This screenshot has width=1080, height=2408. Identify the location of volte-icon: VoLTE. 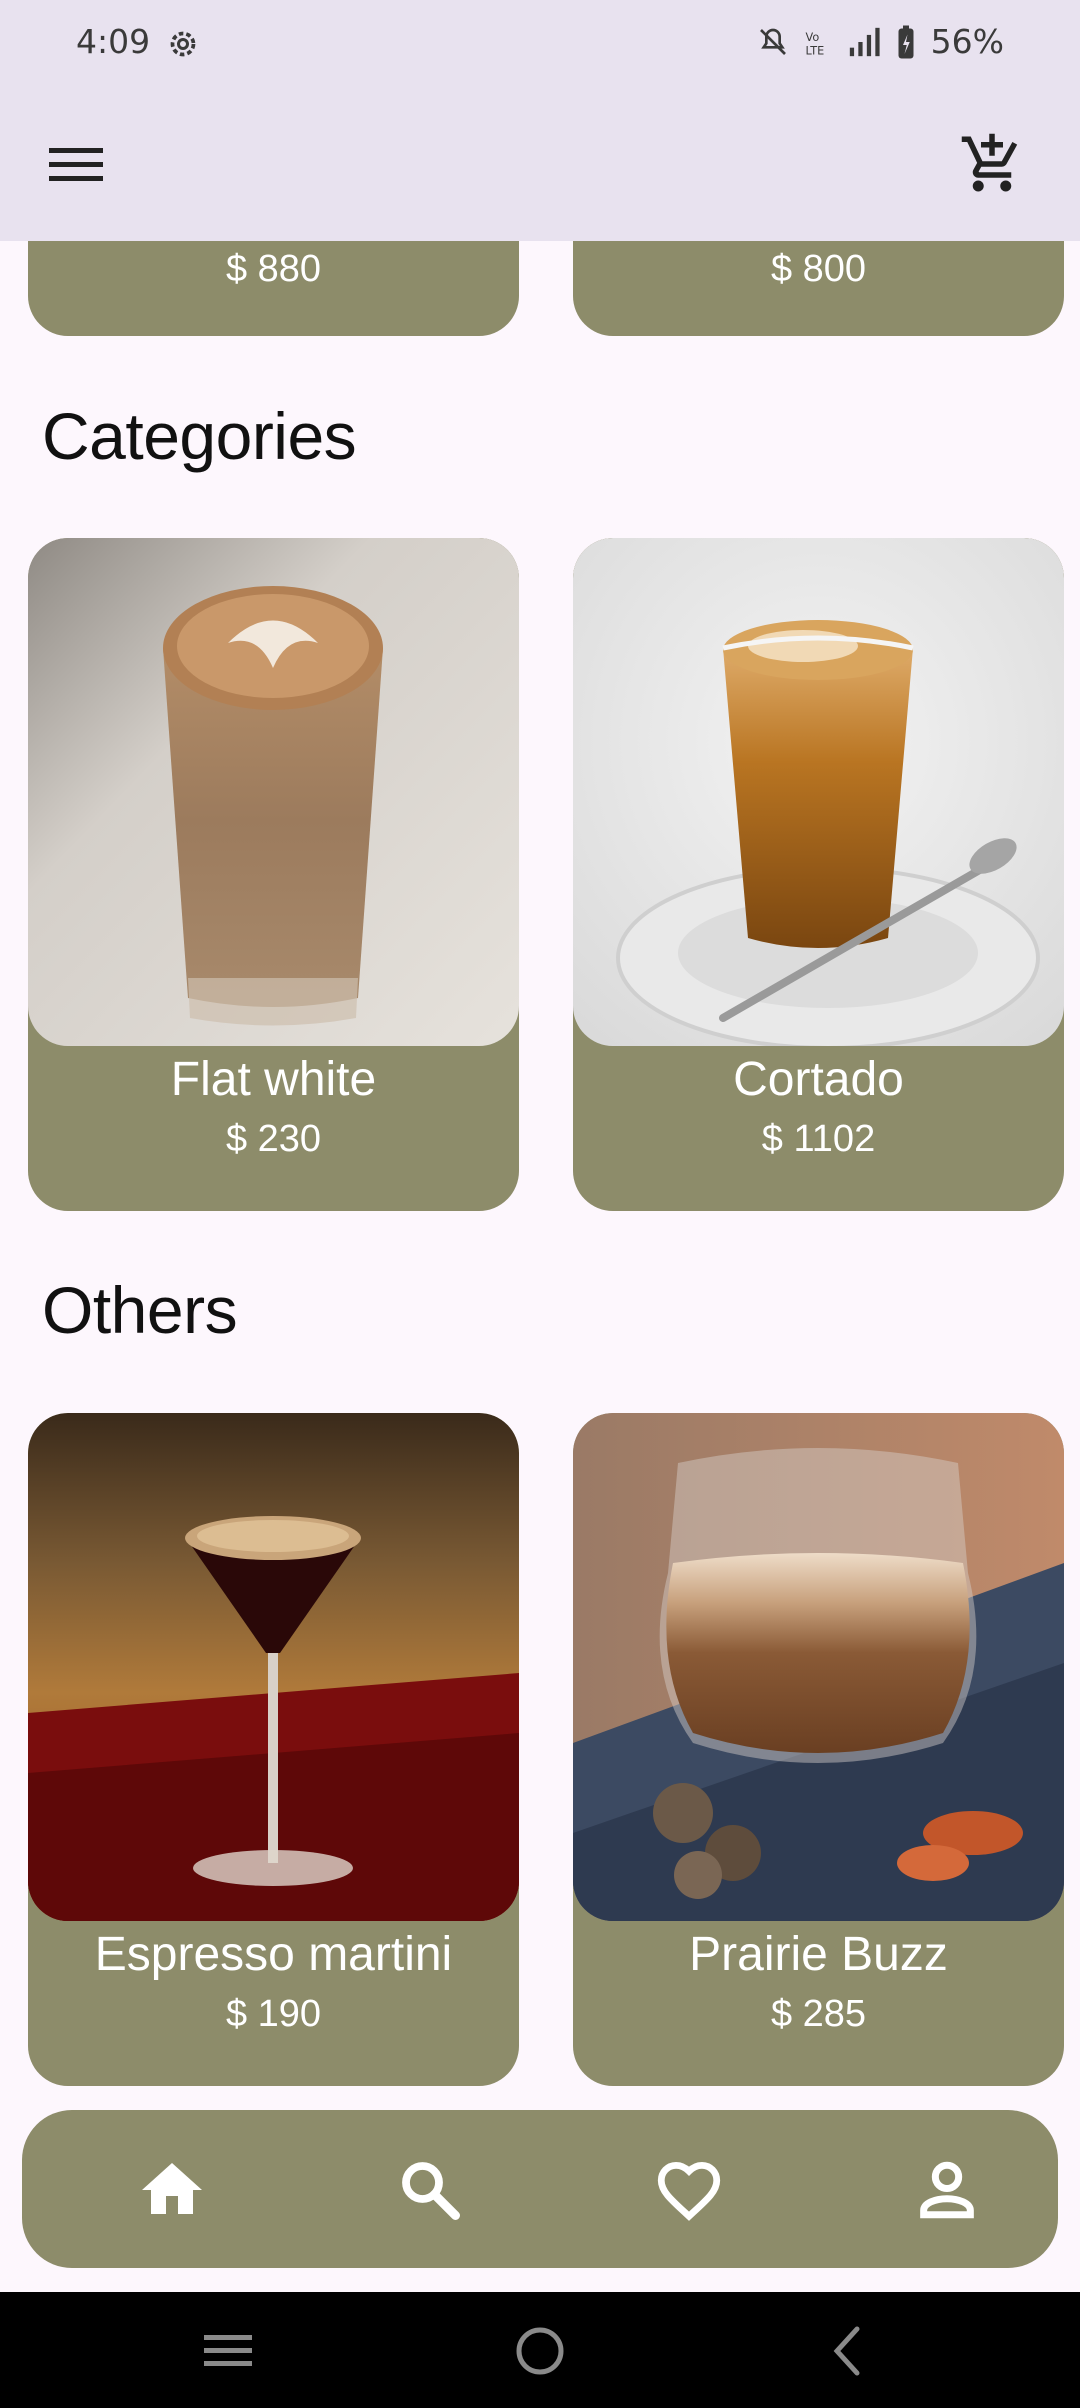
(814, 43).